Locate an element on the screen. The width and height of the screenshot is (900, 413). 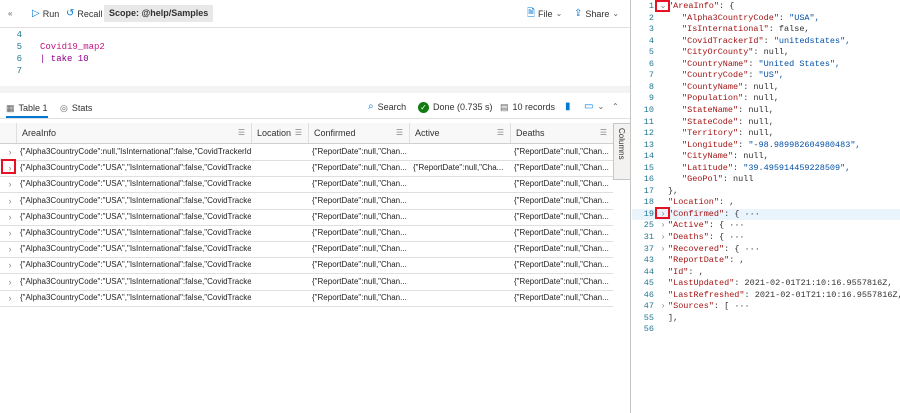
tab-table-1: ▦ Table 1 is located at coordinates (27, 109).